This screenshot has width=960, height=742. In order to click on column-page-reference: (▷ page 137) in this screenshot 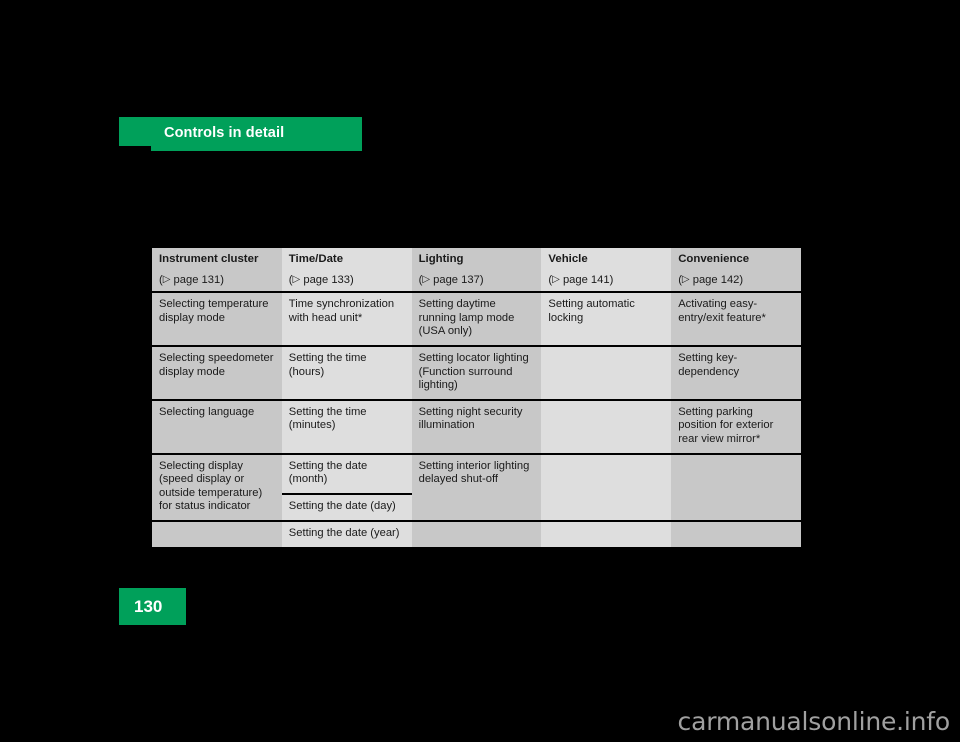, I will do `click(477, 281)`.